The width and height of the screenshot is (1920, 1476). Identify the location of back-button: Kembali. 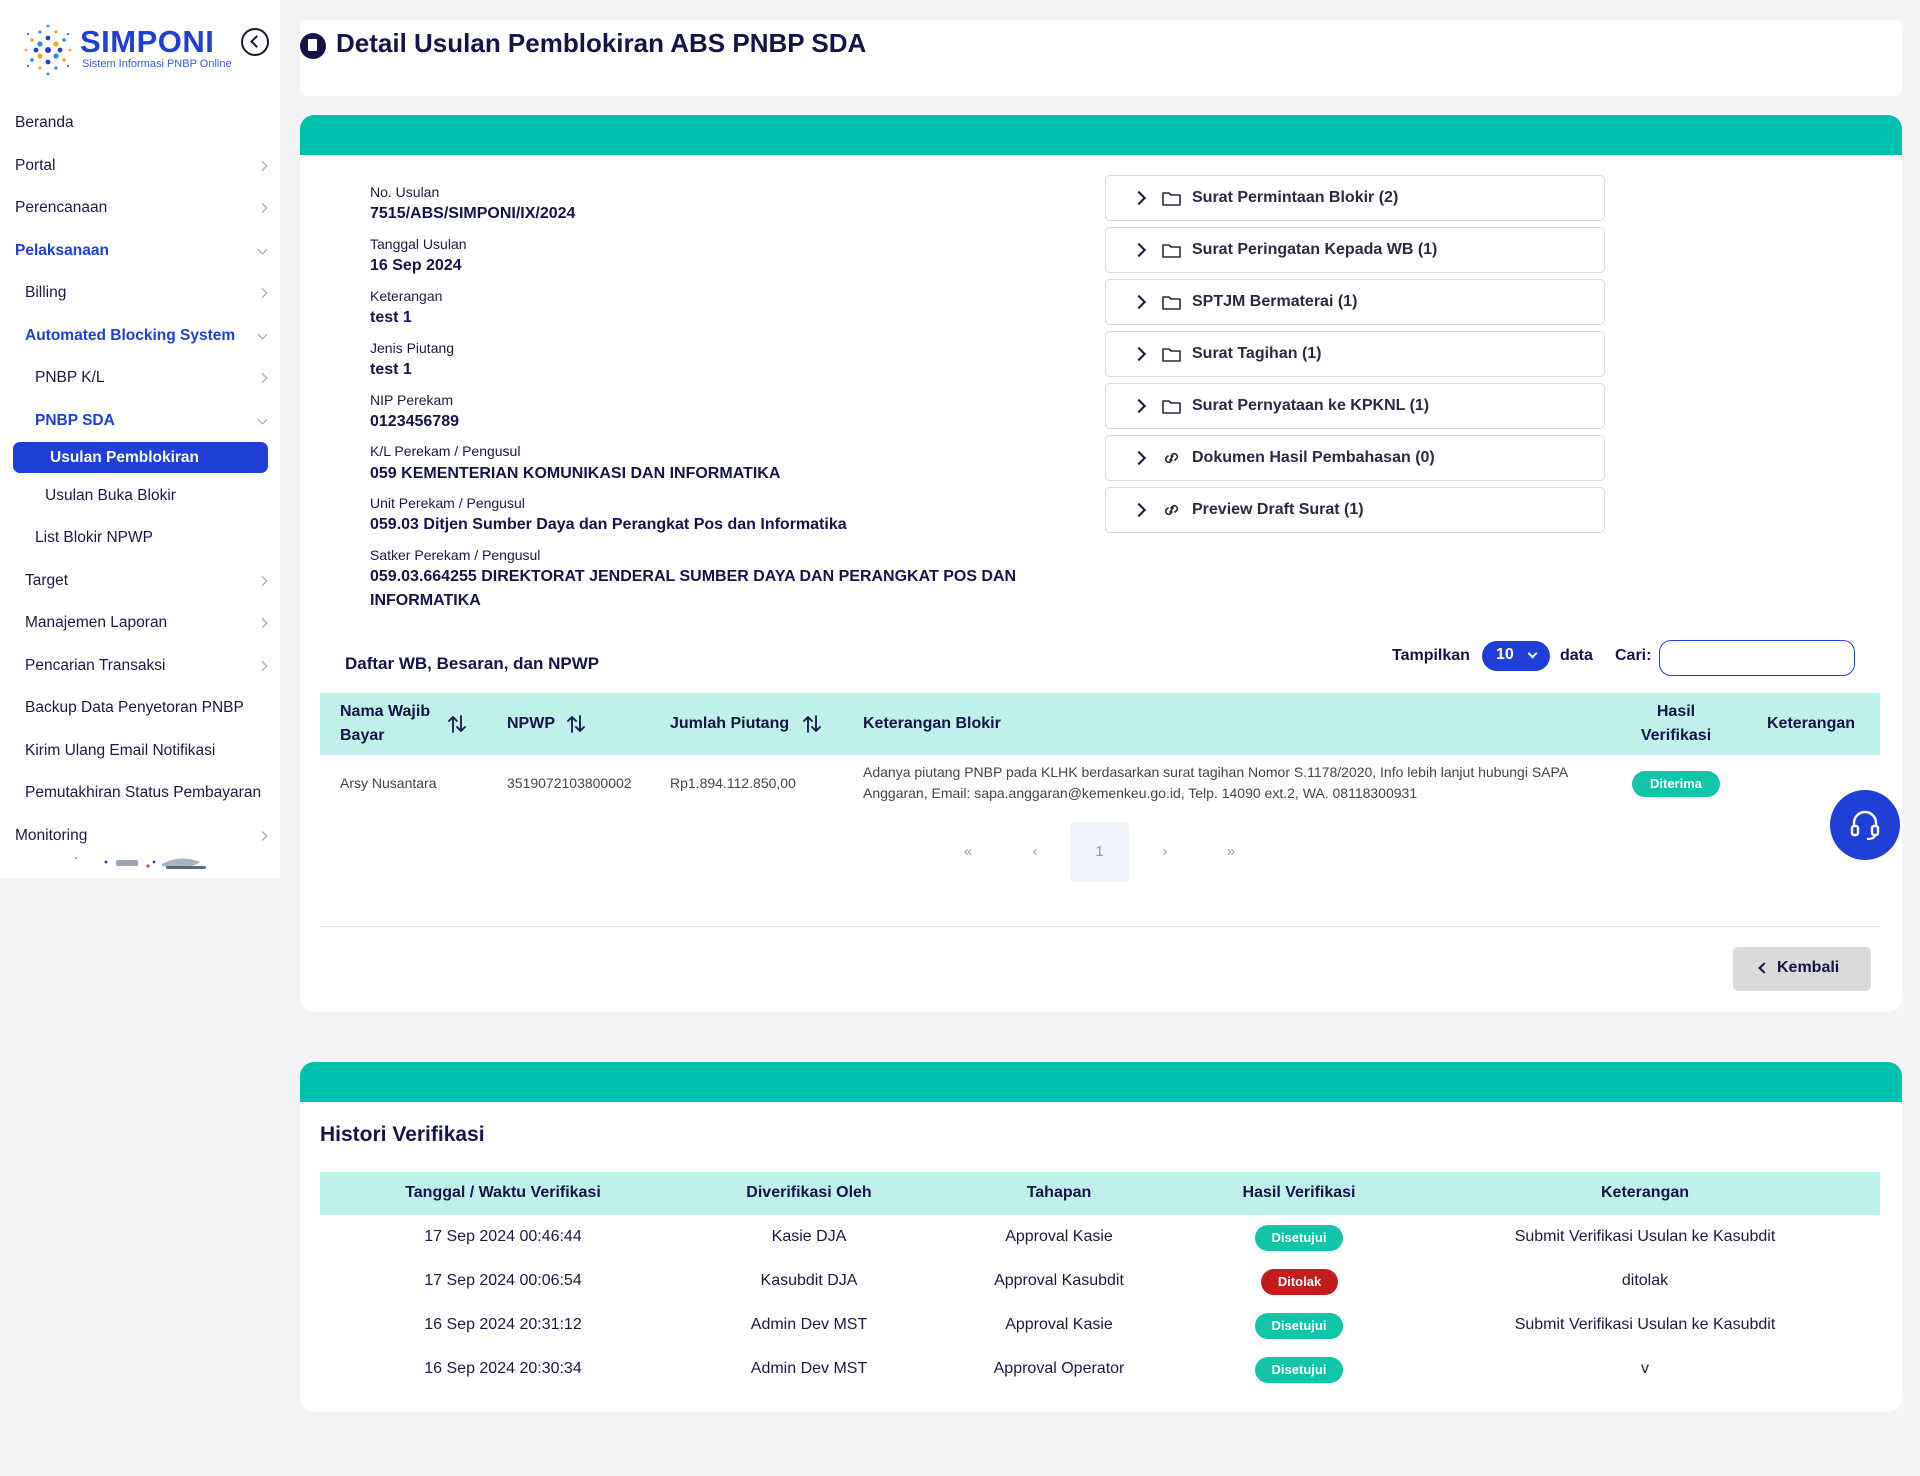
(1802, 969).